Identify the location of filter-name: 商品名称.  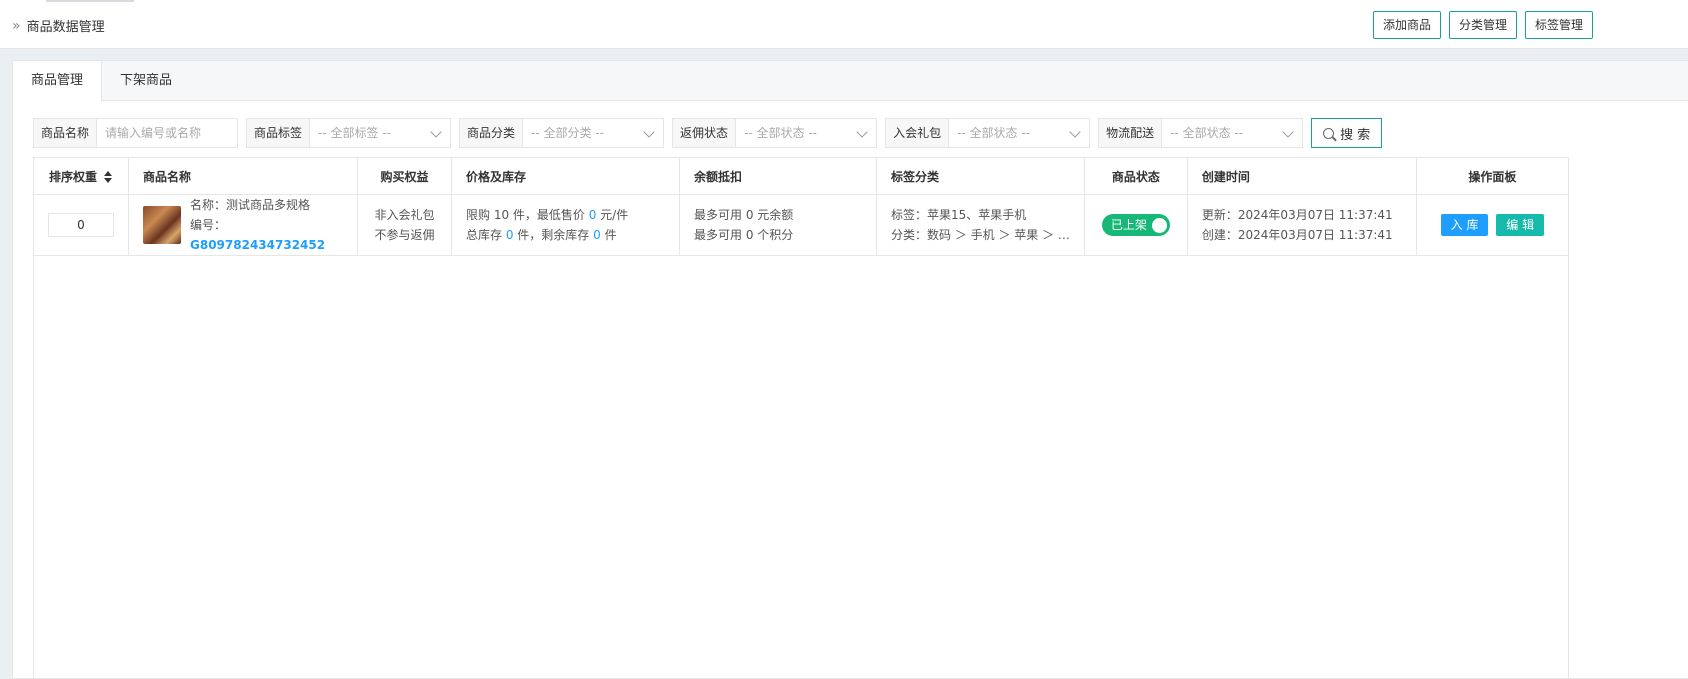
(136, 133).